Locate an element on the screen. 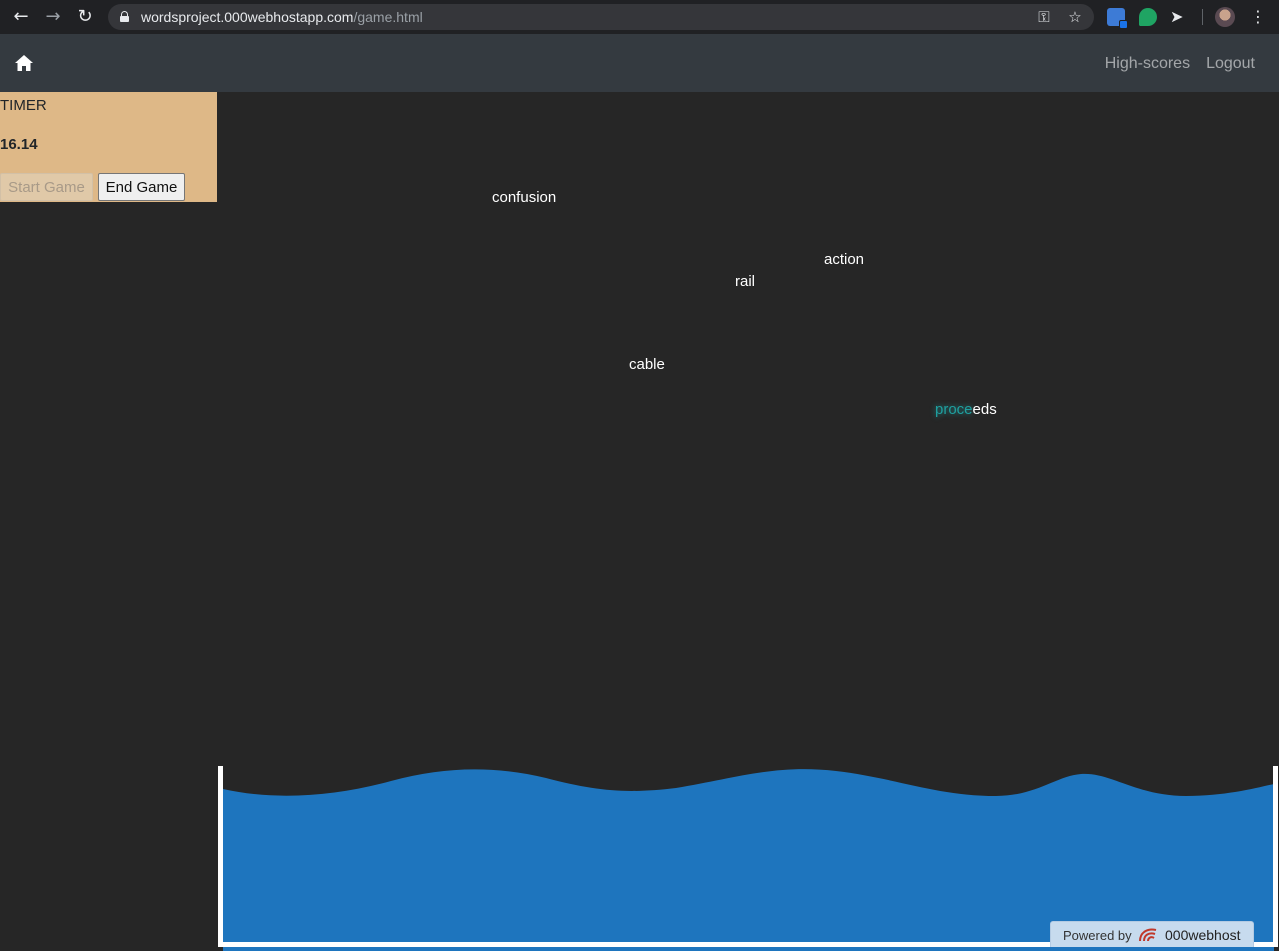 The width and height of the screenshot is (1279, 951). active-word: proceeds is located at coordinates (966, 409).